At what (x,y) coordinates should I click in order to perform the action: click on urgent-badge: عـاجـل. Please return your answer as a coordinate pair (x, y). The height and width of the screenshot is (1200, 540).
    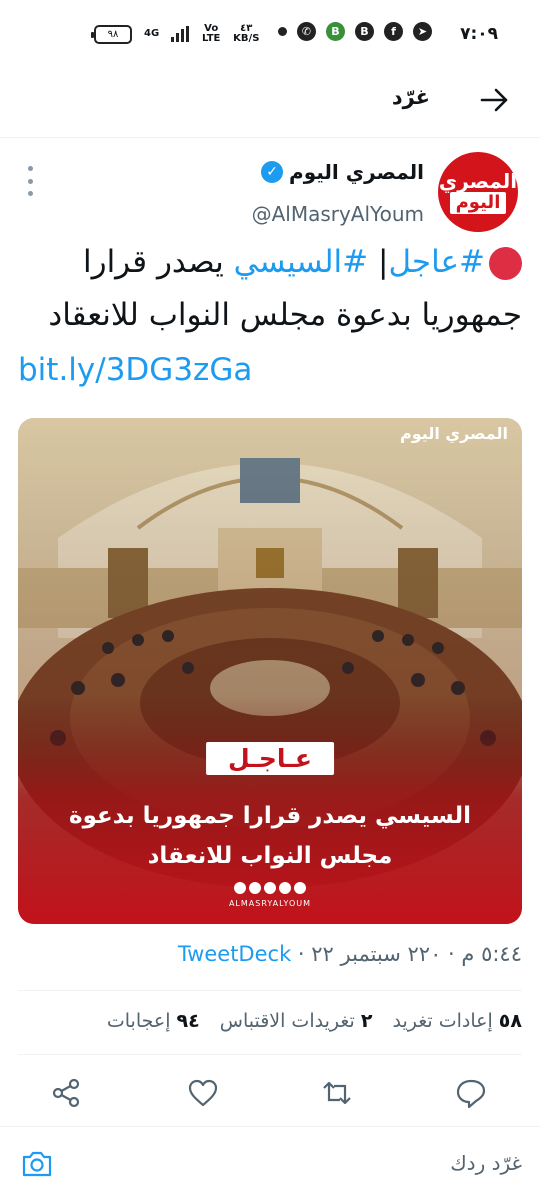
    Looking at the image, I should click on (270, 758).